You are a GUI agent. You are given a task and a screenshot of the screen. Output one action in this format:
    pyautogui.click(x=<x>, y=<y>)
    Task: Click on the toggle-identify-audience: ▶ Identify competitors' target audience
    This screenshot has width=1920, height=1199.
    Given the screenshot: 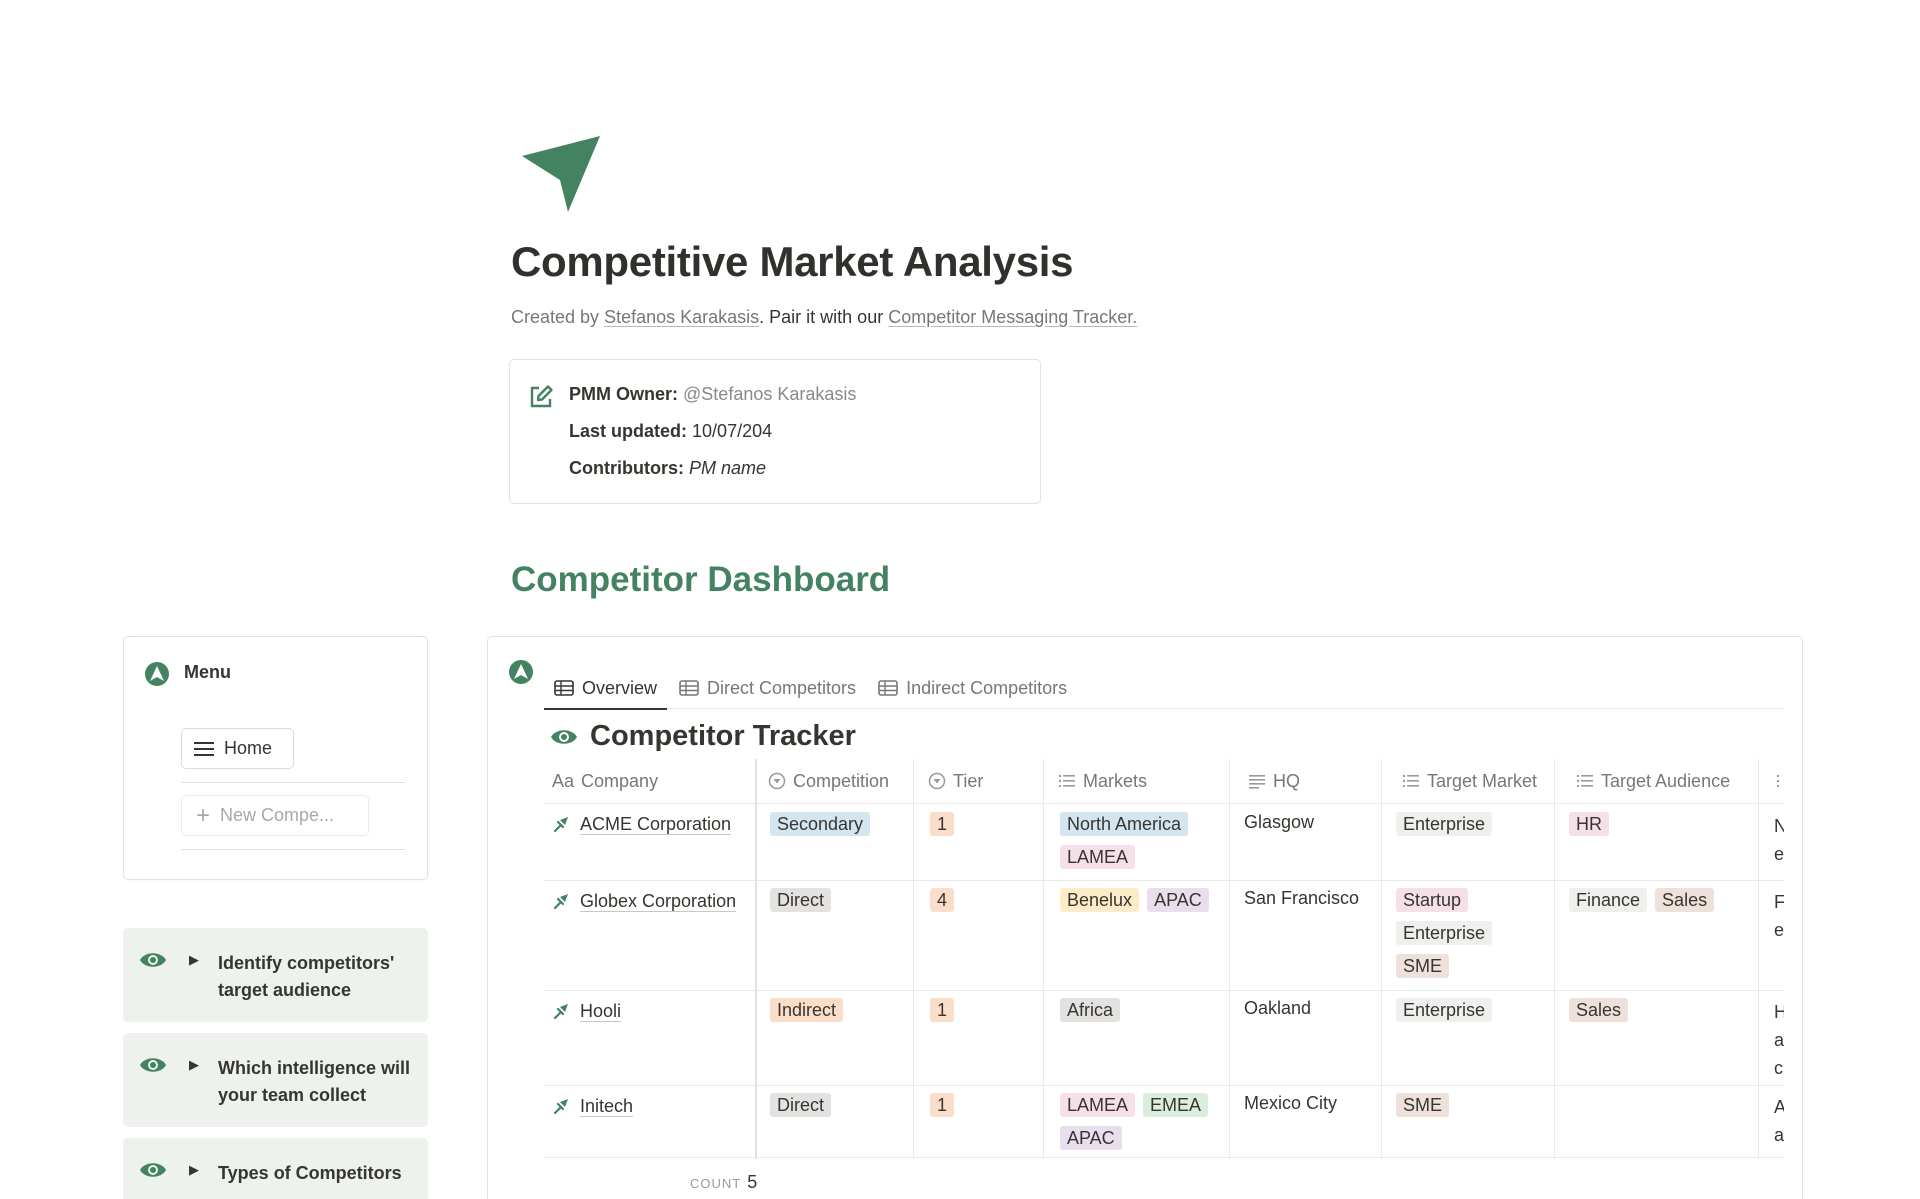 What is the action you would take?
    pyautogui.click(x=275, y=975)
    